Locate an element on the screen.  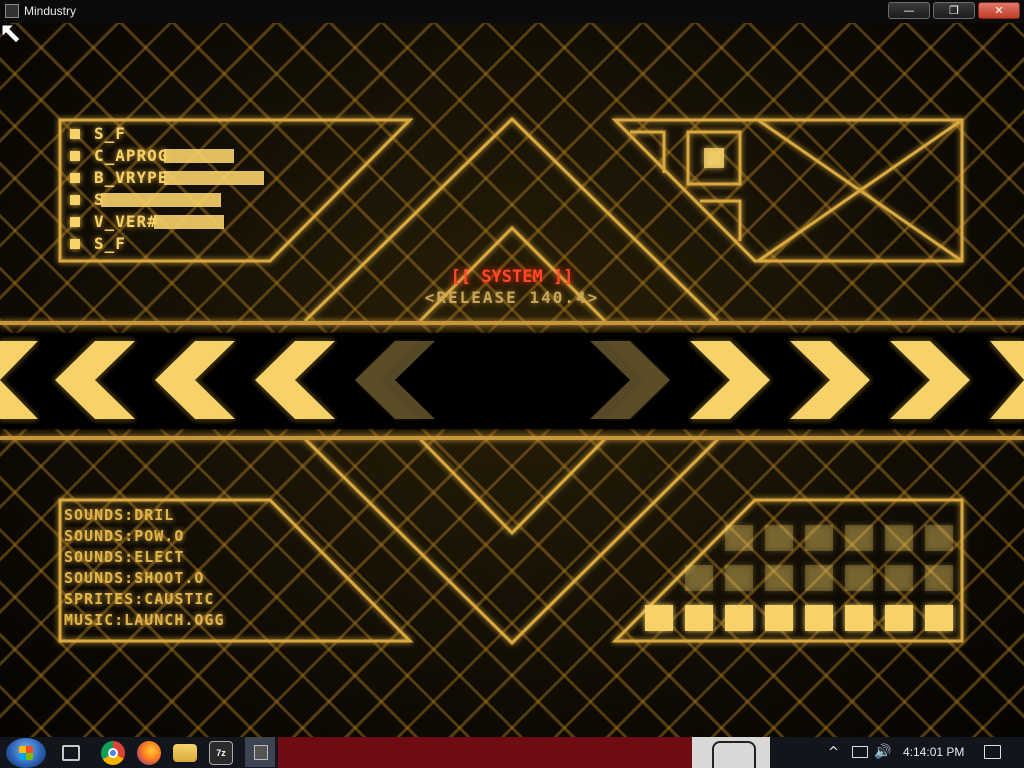
maximize-icon: ❐ is located at coordinates (954, 10).